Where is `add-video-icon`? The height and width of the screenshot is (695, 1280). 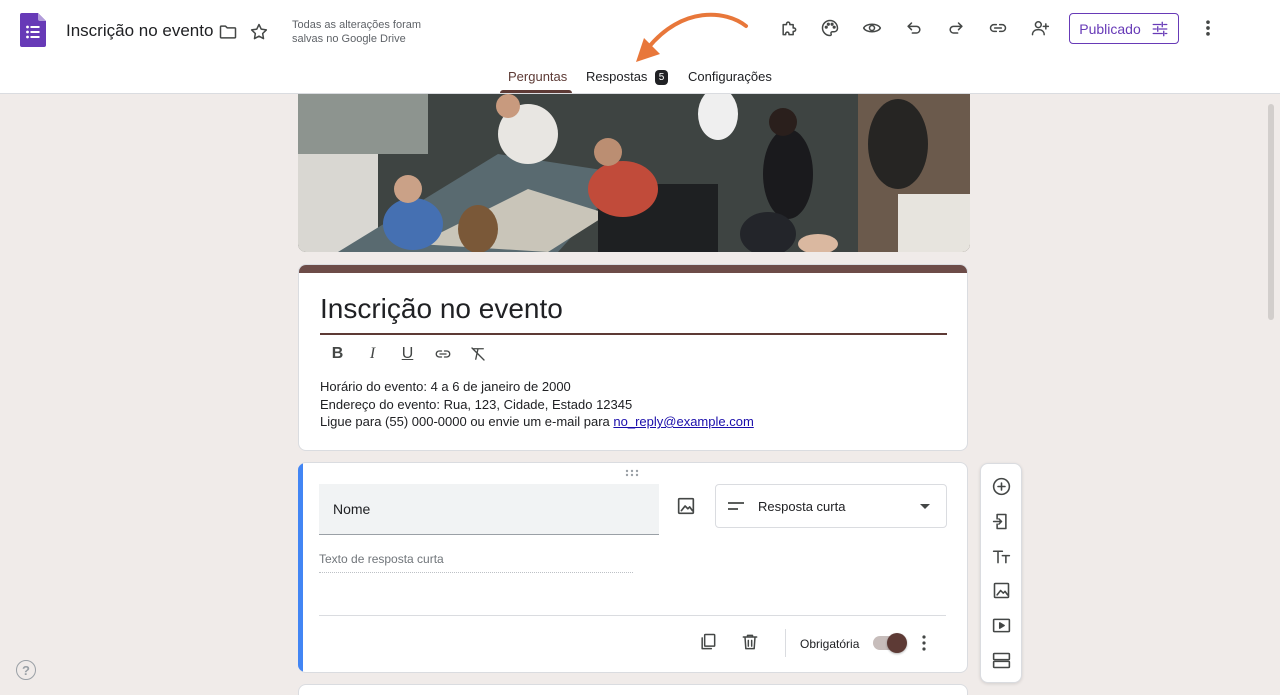 add-video-icon is located at coordinates (1001, 625).